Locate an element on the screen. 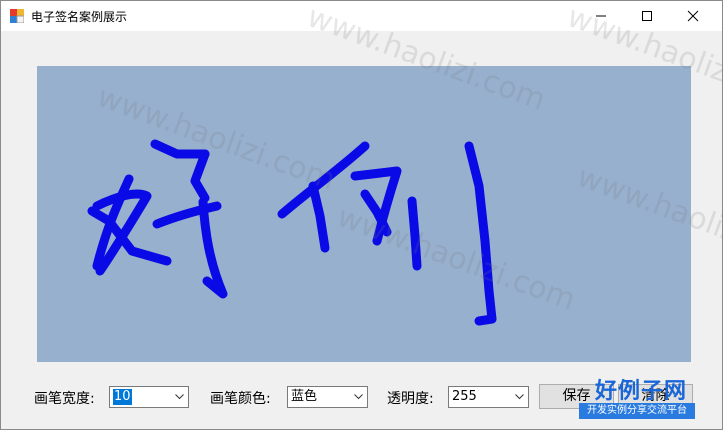 Image resolution: width=723 pixels, height=430 pixels. pen-color-label: 画笔颜色: is located at coordinates (240, 399).